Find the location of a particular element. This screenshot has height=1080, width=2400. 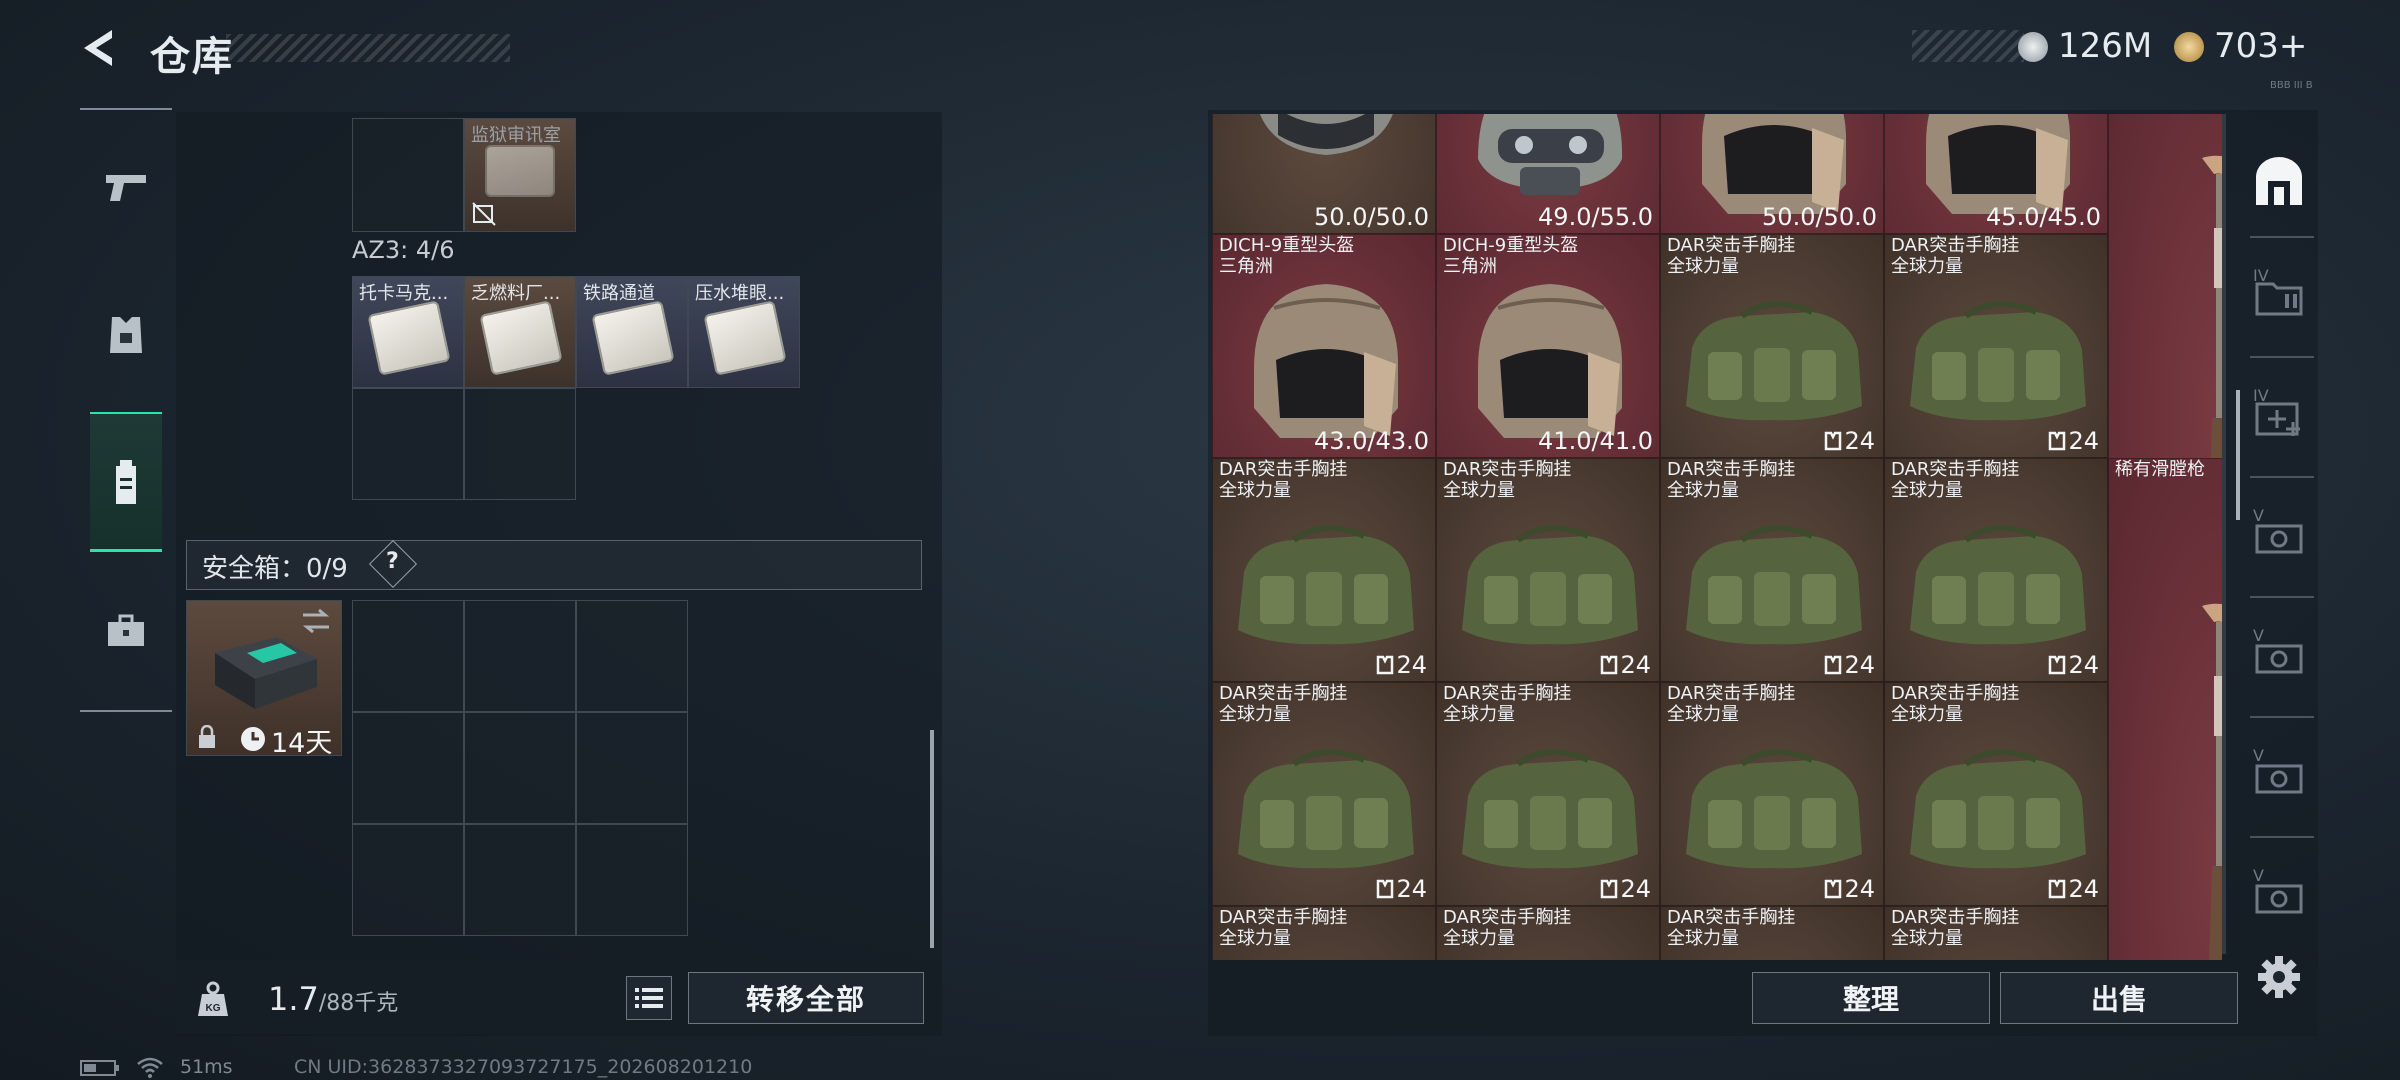

pistol-icon is located at coordinates (126, 188).